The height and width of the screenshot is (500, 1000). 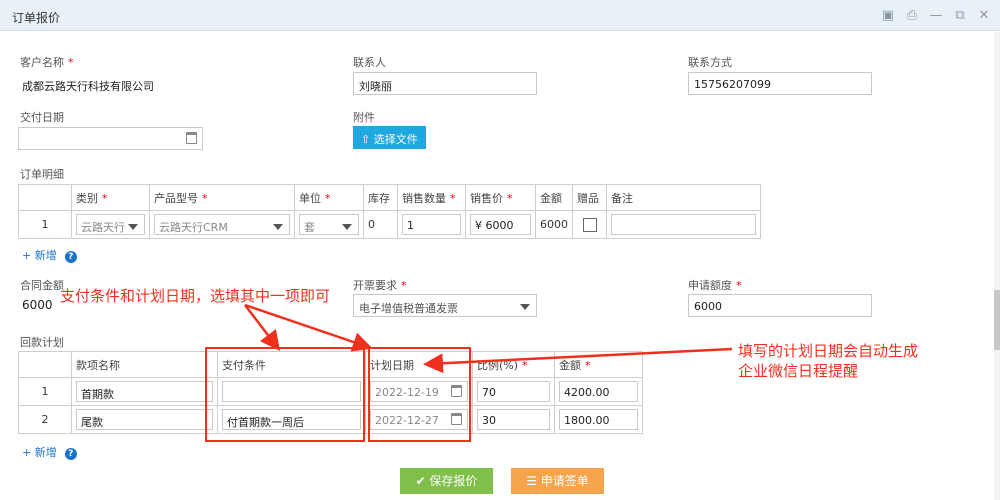 What do you see at coordinates (557, 481) in the screenshot?
I see `apply-sign-button: ☰ 申请签单` at bounding box center [557, 481].